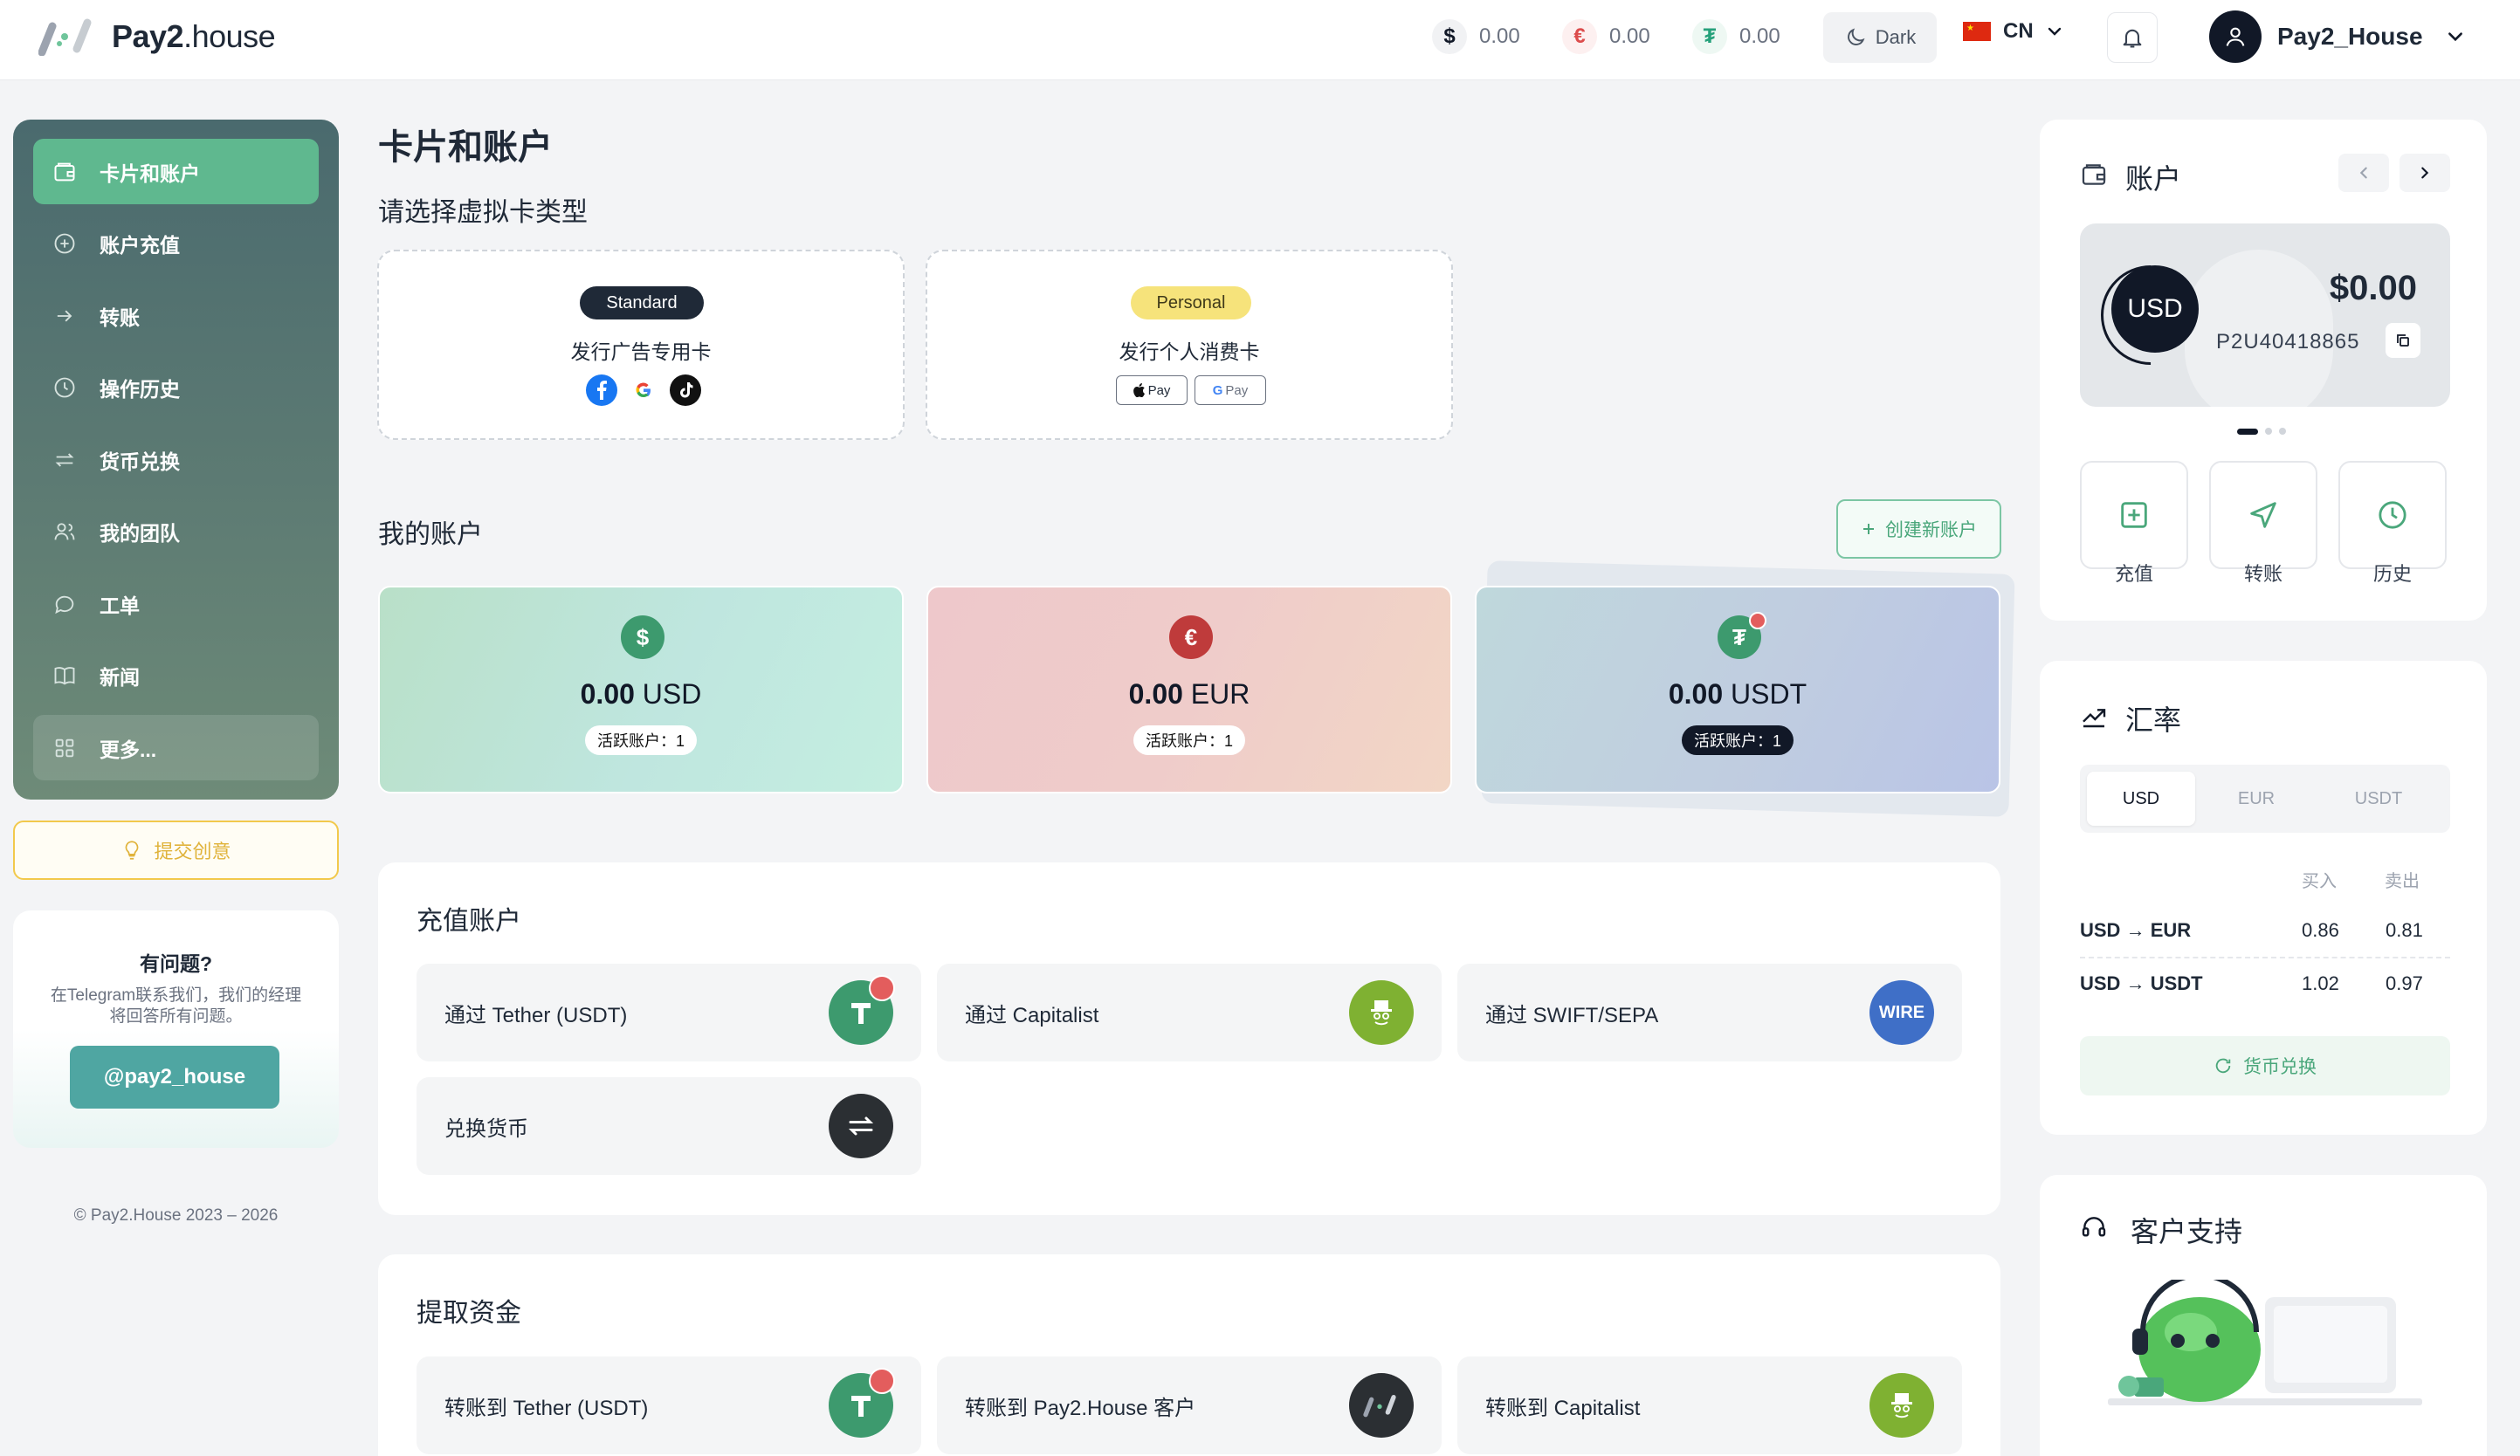 The image size is (2520, 1456). I want to click on users-icon, so click(64, 531).